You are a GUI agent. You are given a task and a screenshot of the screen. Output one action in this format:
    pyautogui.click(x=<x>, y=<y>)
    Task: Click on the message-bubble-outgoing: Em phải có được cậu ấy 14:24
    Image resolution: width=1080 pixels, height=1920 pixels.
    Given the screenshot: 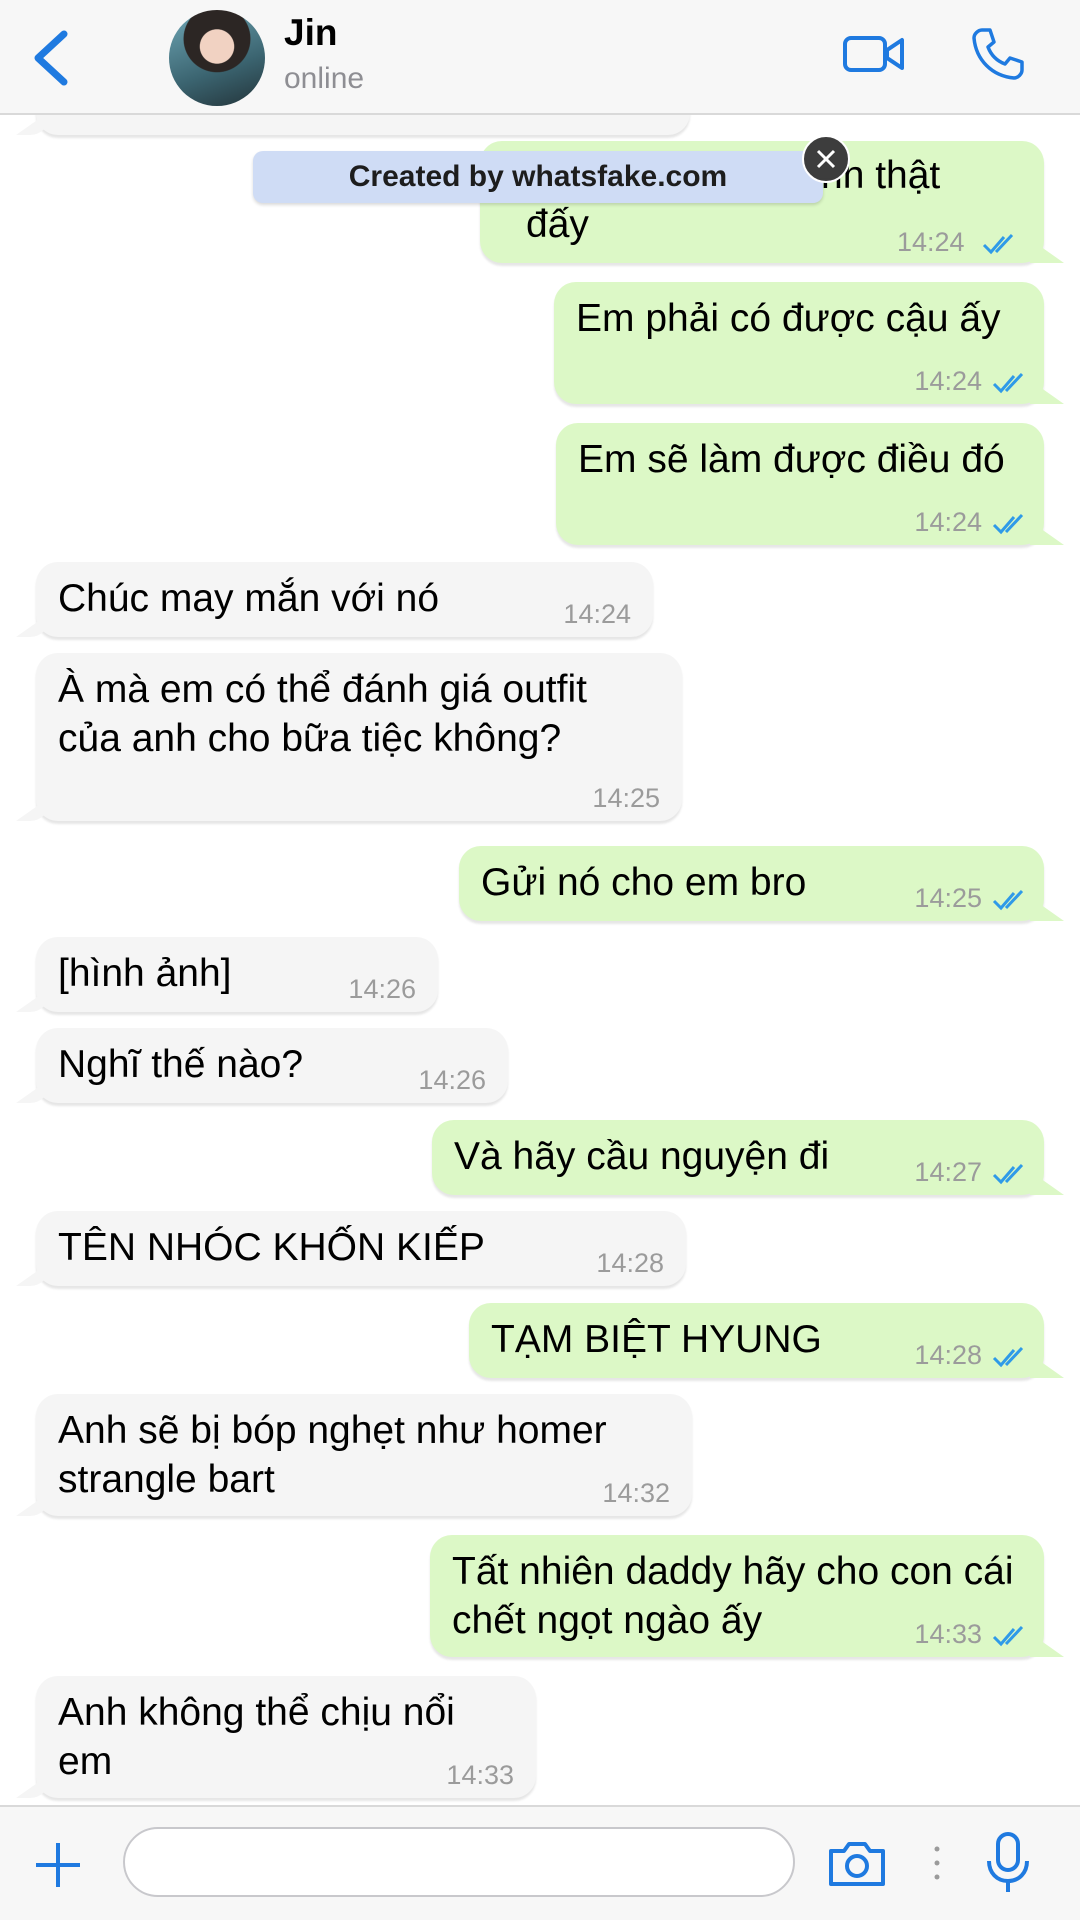 What is the action you would take?
    pyautogui.click(x=799, y=343)
    